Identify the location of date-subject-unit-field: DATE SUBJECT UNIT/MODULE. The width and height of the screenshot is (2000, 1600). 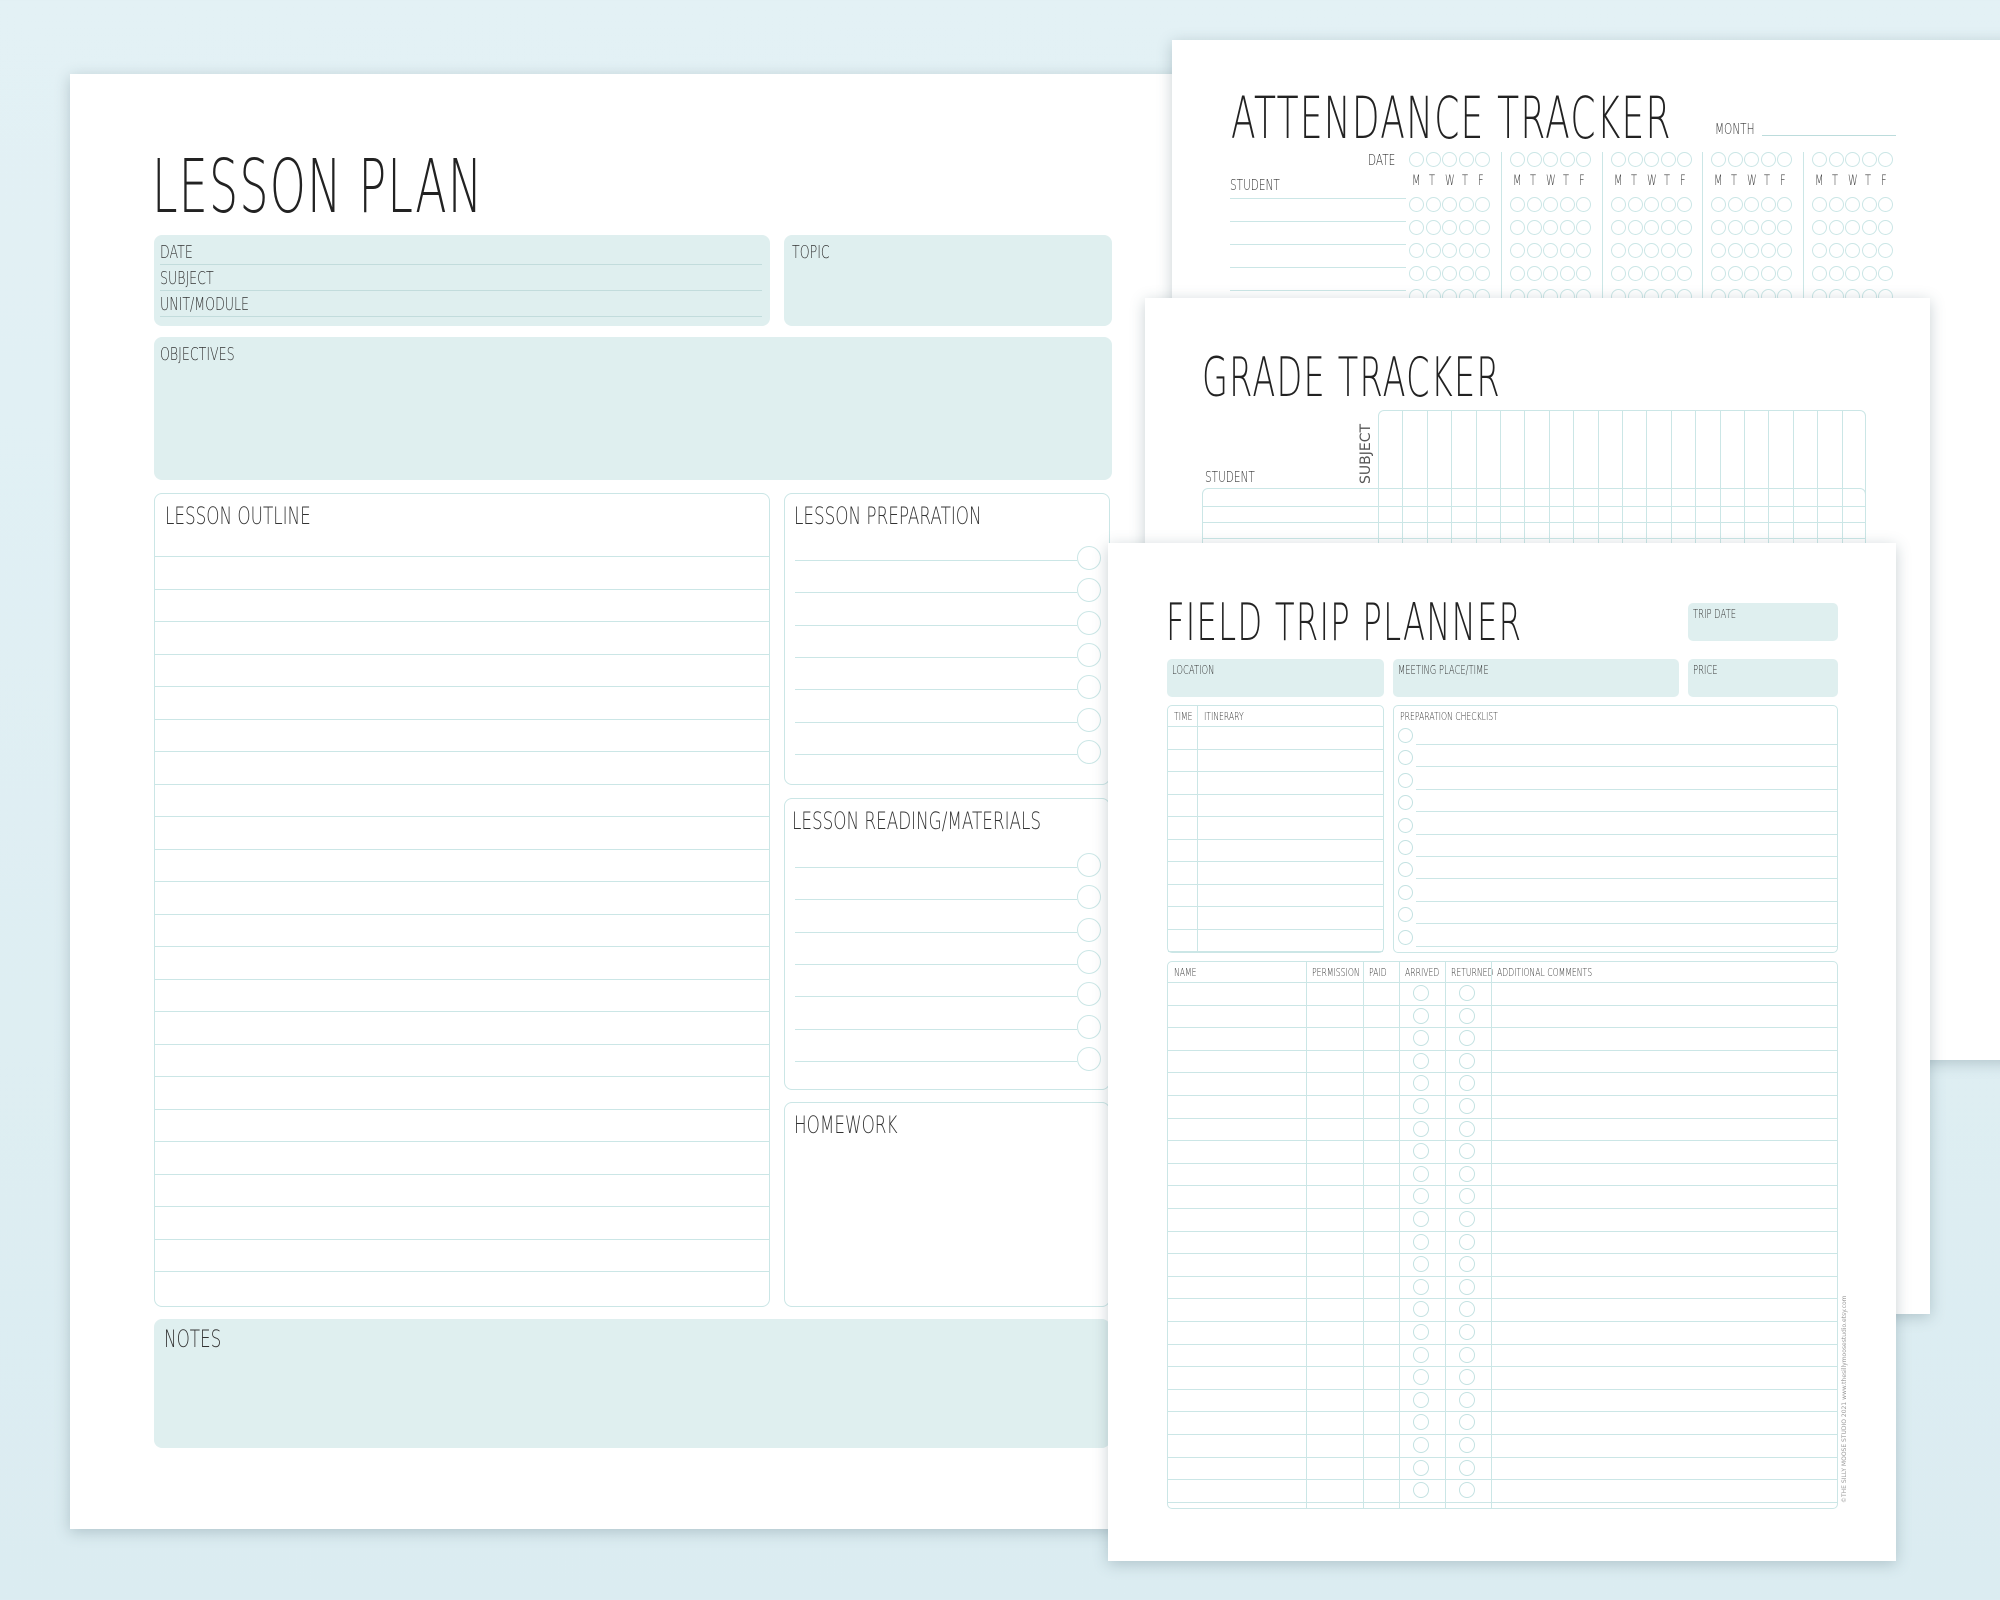
(462, 280).